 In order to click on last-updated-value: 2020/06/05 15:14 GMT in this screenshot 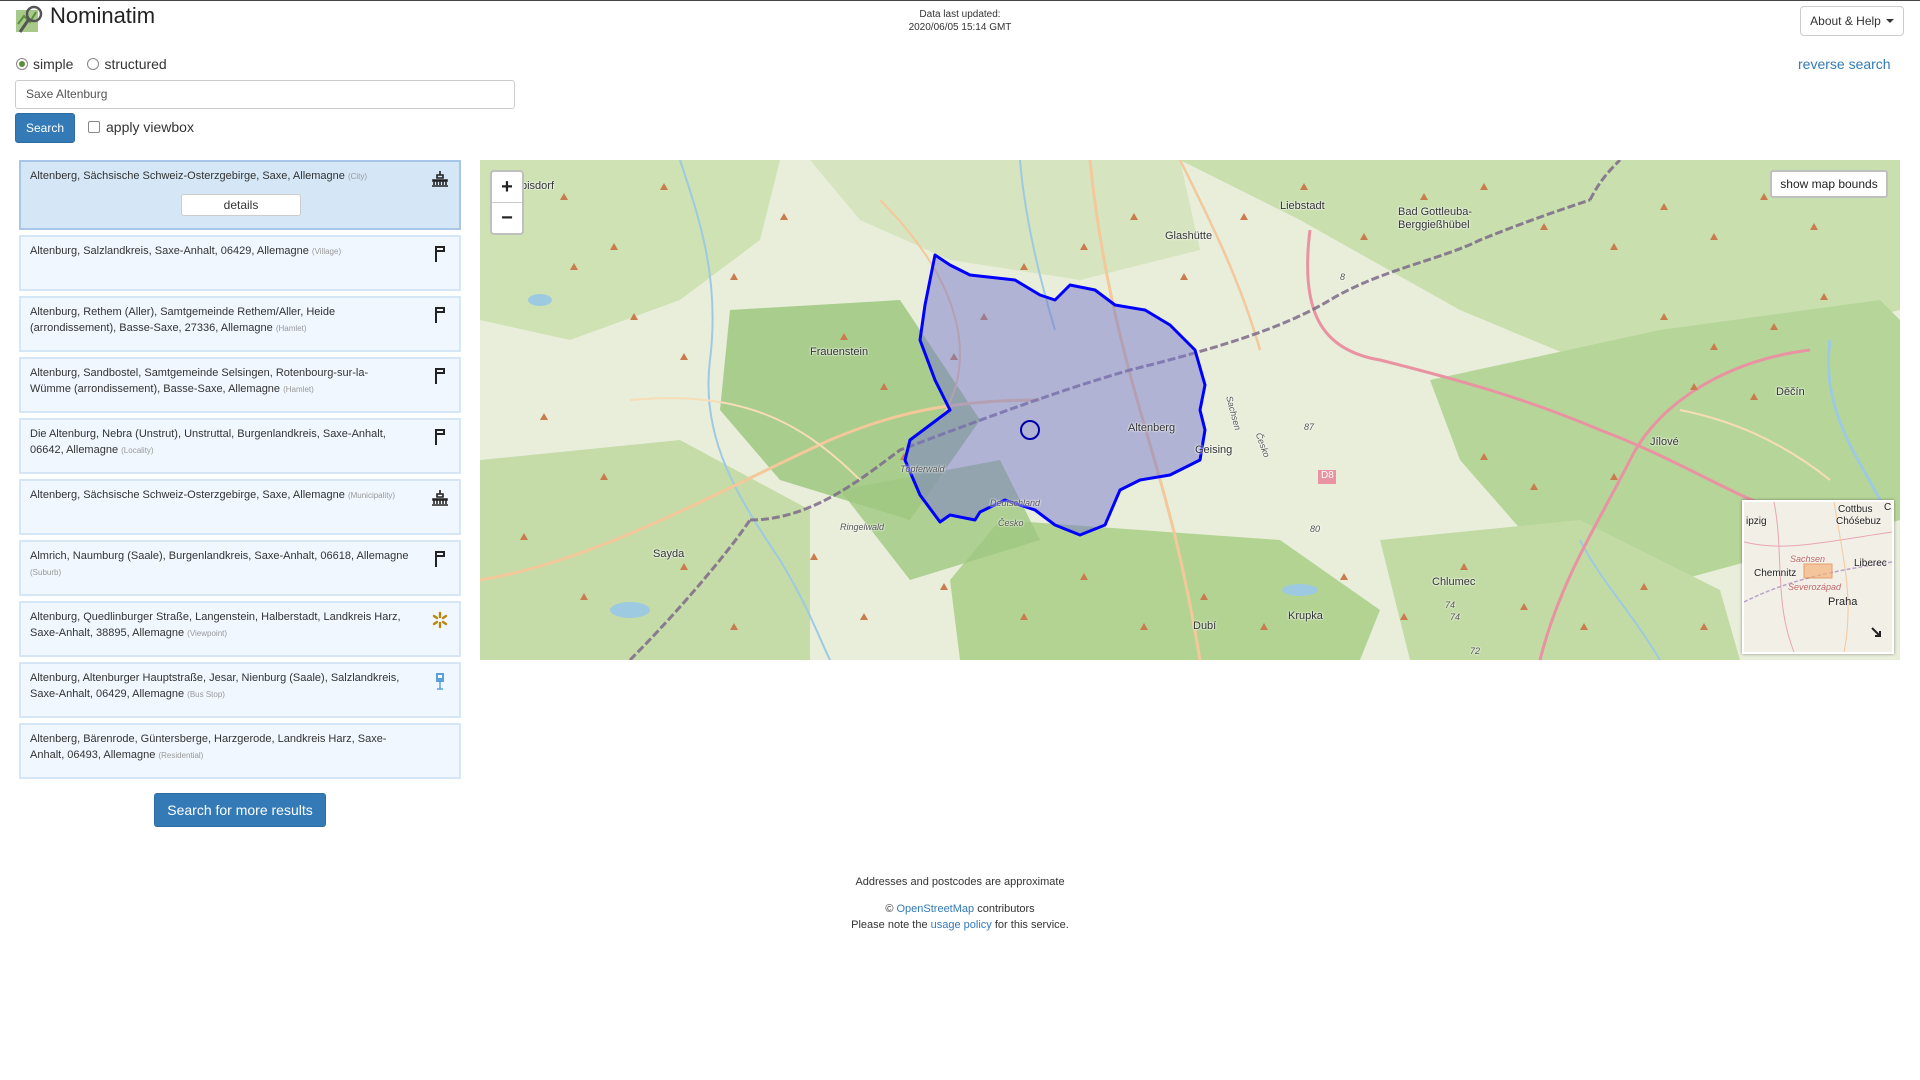, I will do `click(960, 27)`.